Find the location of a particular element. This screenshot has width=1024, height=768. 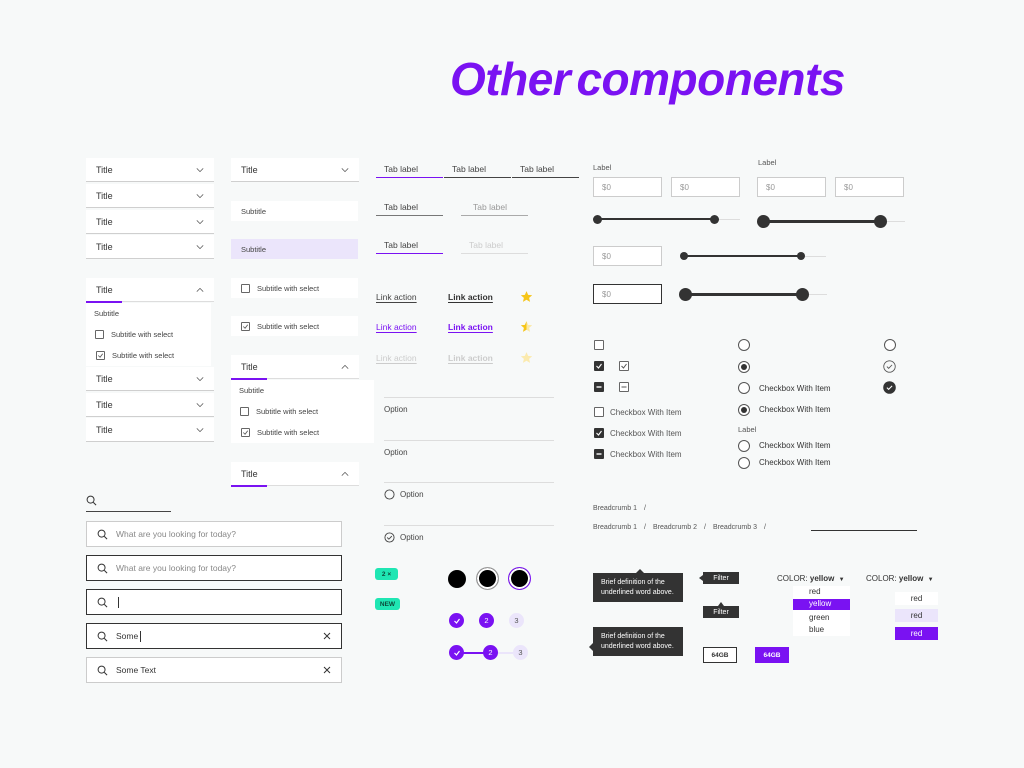

star-full-icon is located at coordinates (526, 296).